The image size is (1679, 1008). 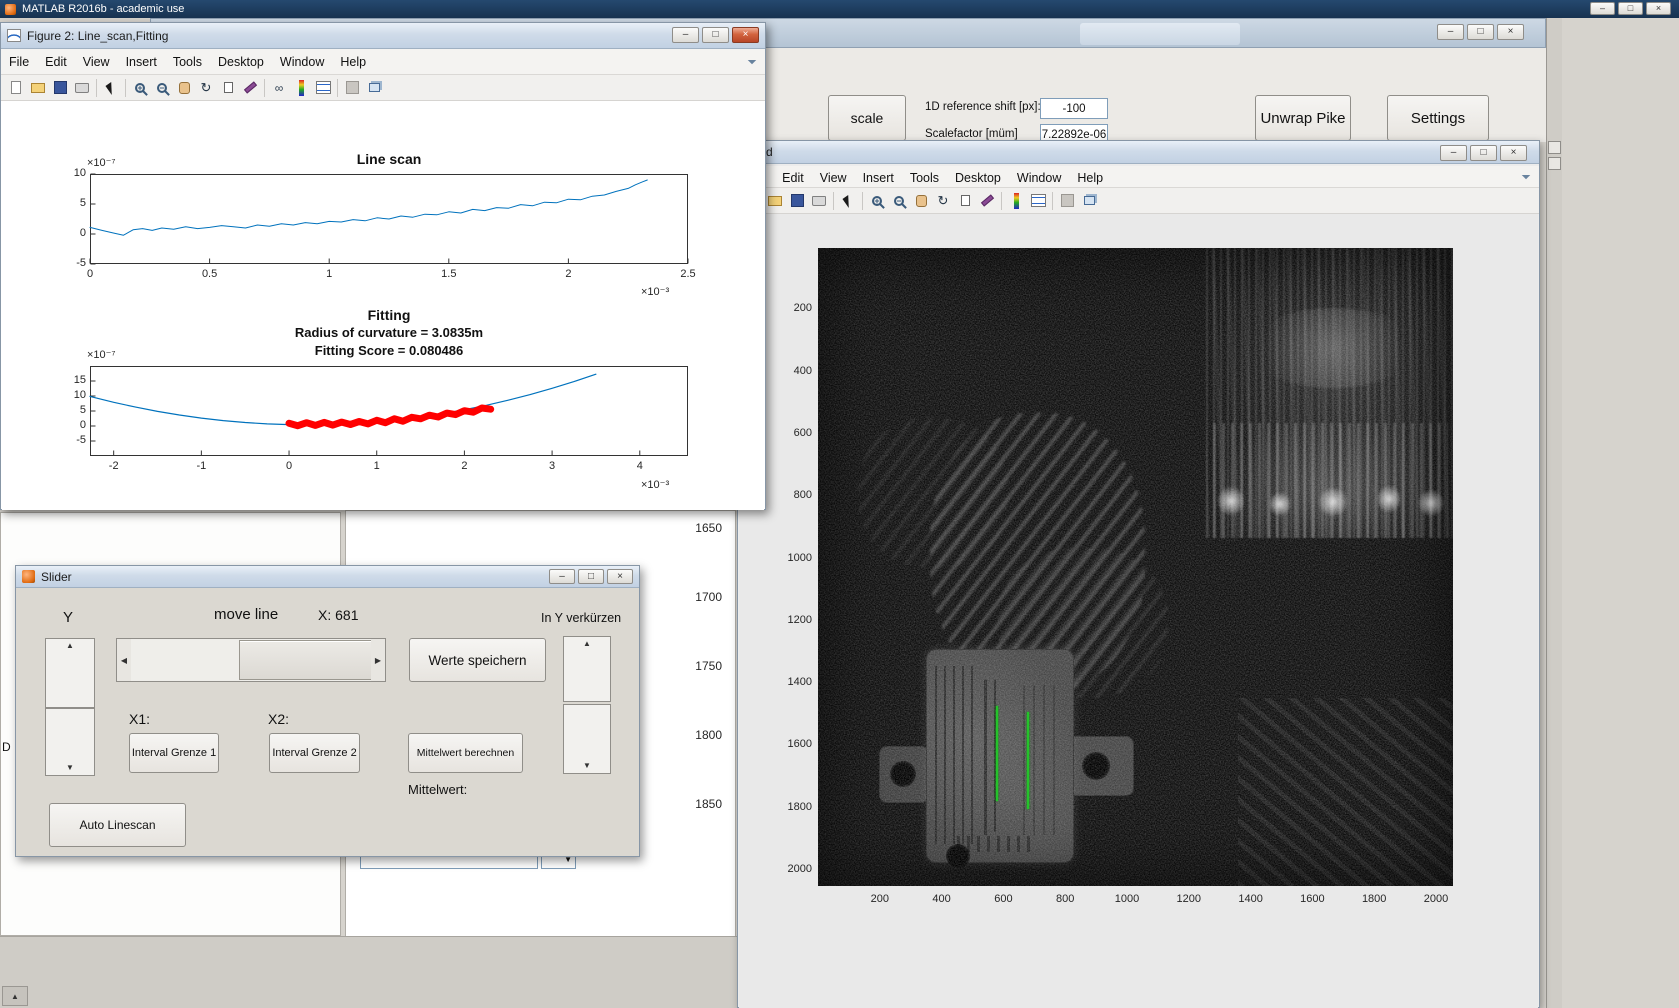 I want to click on unwrap-pike-button: Unwrap Pike, so click(x=1303, y=118).